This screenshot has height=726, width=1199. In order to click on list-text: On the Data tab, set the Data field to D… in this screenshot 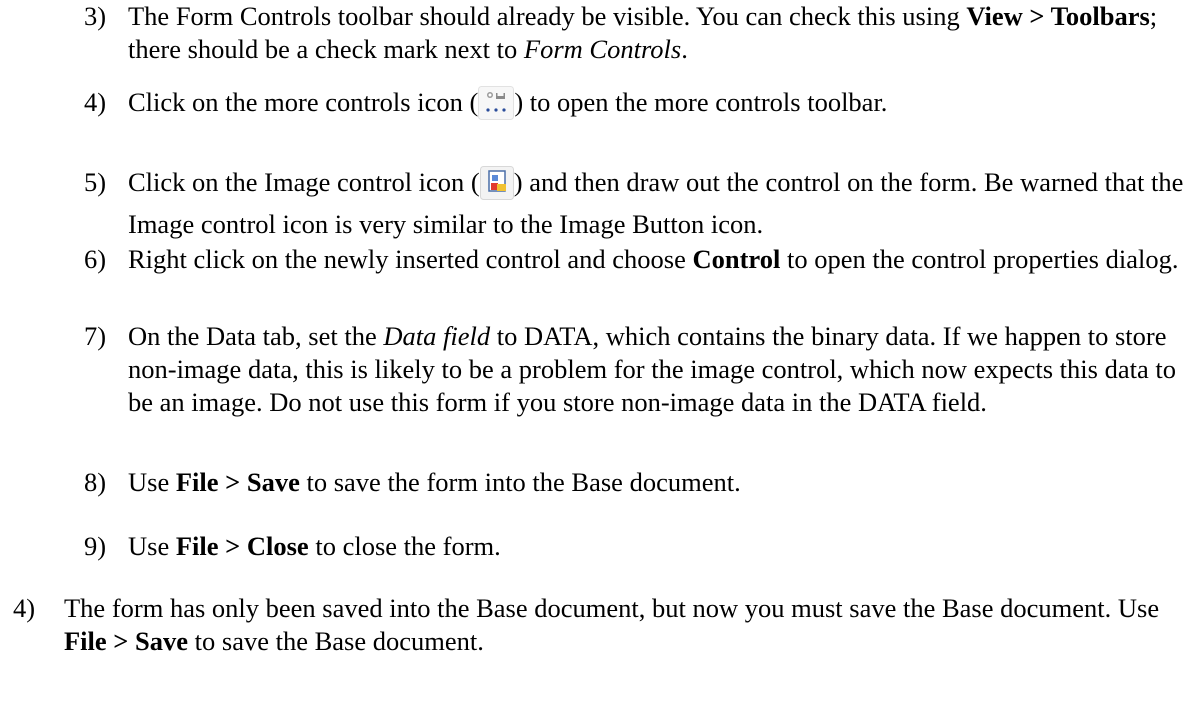, I will do `click(652, 369)`.